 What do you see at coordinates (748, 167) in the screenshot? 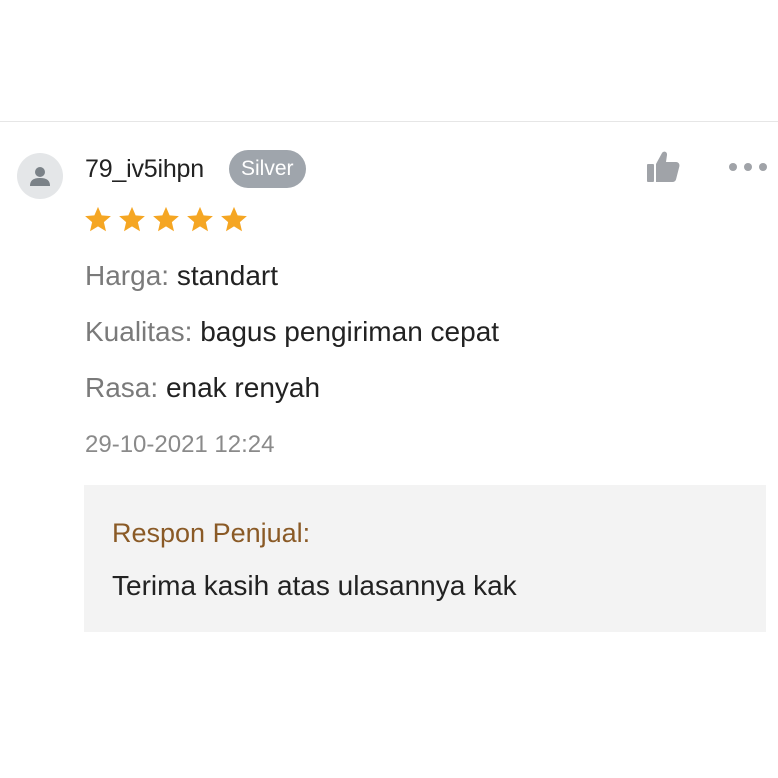
I see `more-options-icon` at bounding box center [748, 167].